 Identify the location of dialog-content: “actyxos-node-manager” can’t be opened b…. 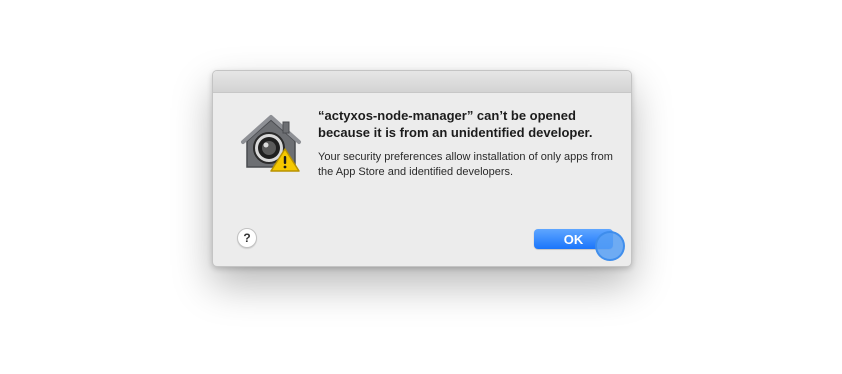
(468, 143).